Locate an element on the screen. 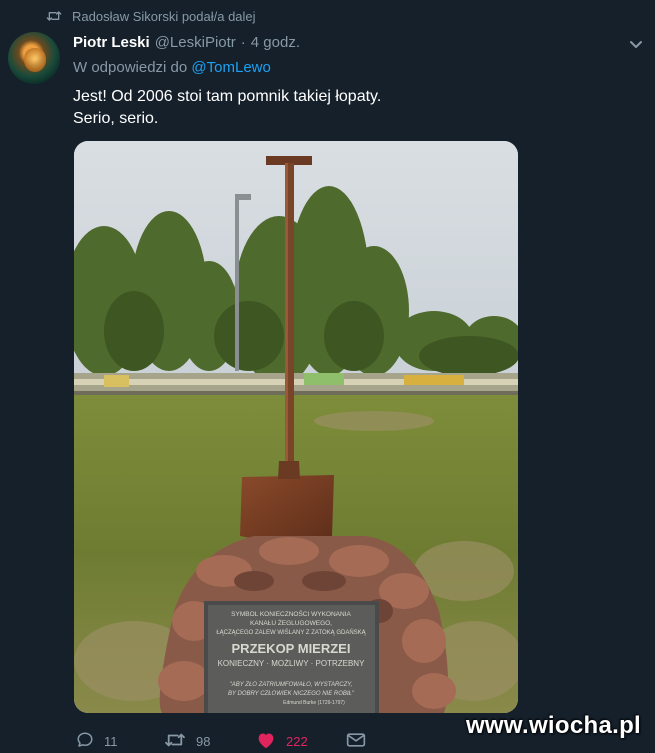  tweet-actions: 11 98 222 is located at coordinates (234, 741).